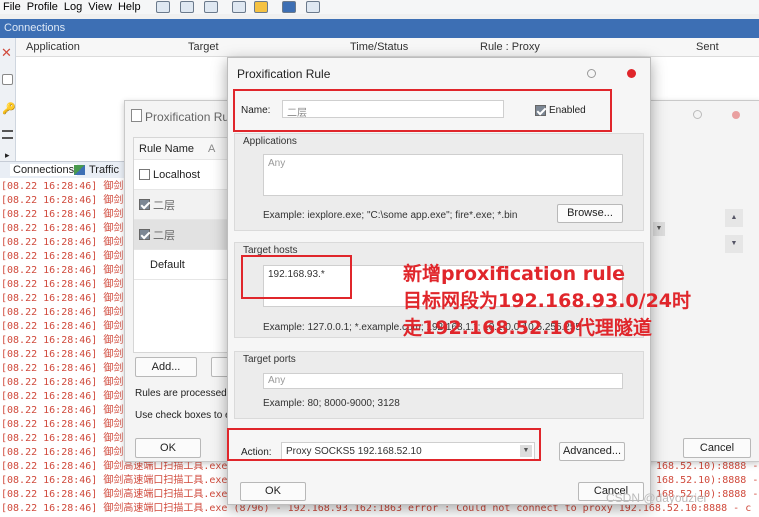  Describe the element at coordinates (312, 7) in the screenshot. I see `toolbar-config-icon` at that location.